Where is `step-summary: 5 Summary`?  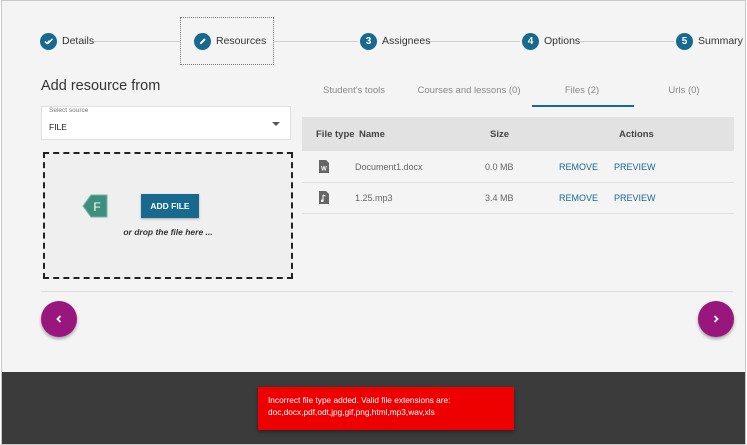 step-summary: 5 Summary is located at coordinates (709, 41).